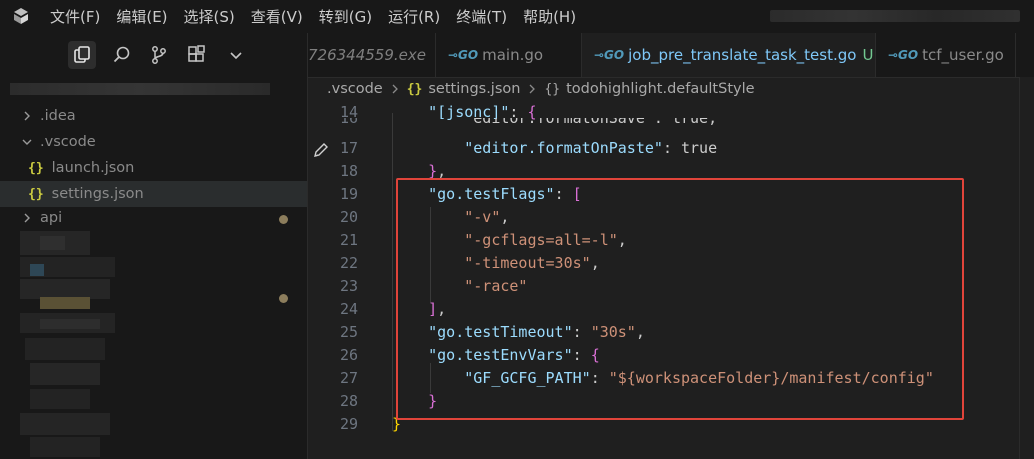 This screenshot has height=459, width=1034. I want to click on tab-tcf-user-go: ⊸GO tcf_user.go, so click(946, 55).